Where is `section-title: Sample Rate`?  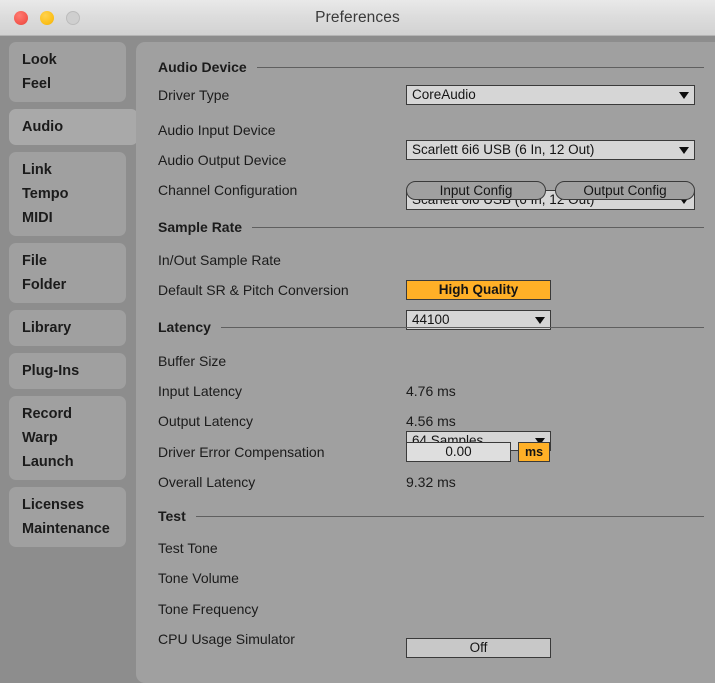
section-title: Sample Rate is located at coordinates (200, 227).